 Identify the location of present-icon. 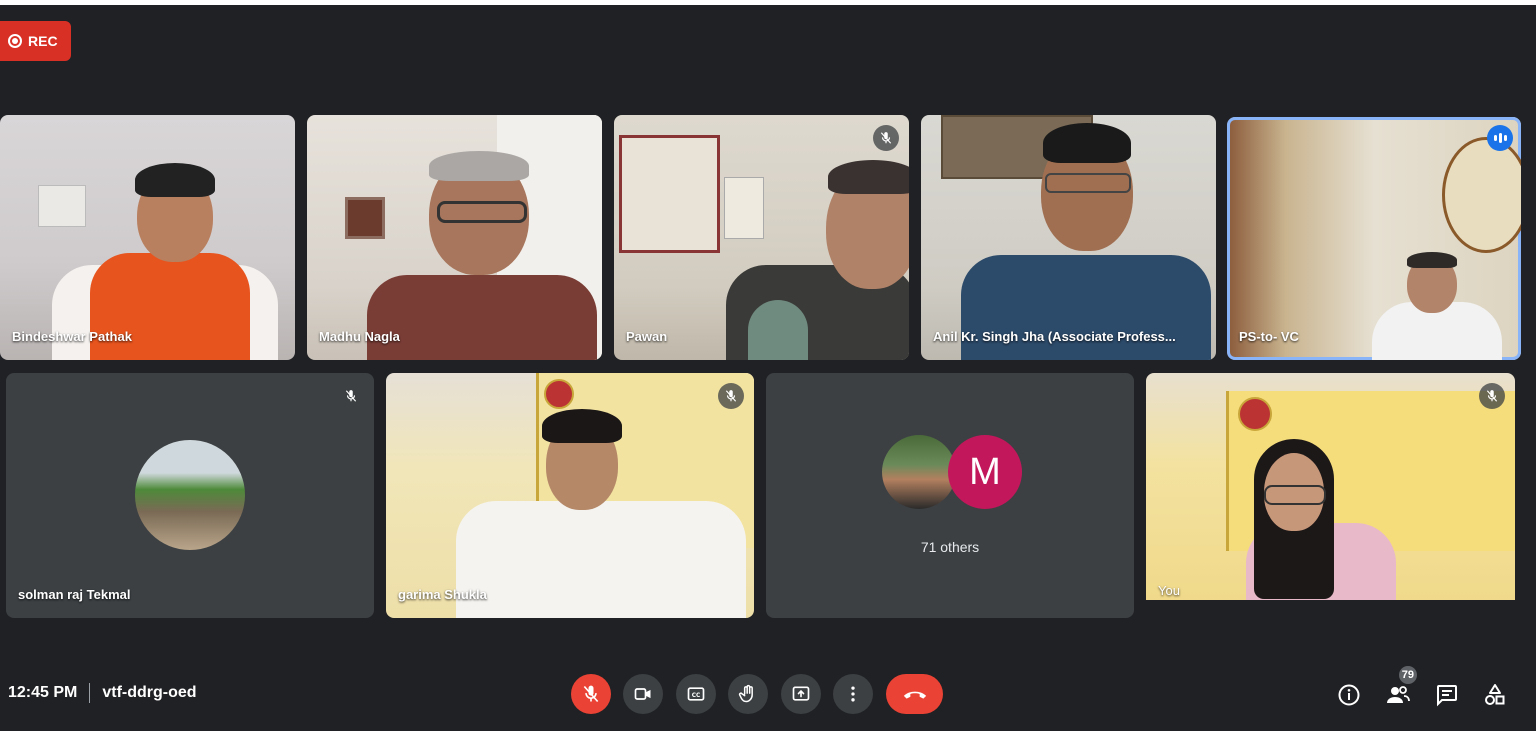
(801, 693).